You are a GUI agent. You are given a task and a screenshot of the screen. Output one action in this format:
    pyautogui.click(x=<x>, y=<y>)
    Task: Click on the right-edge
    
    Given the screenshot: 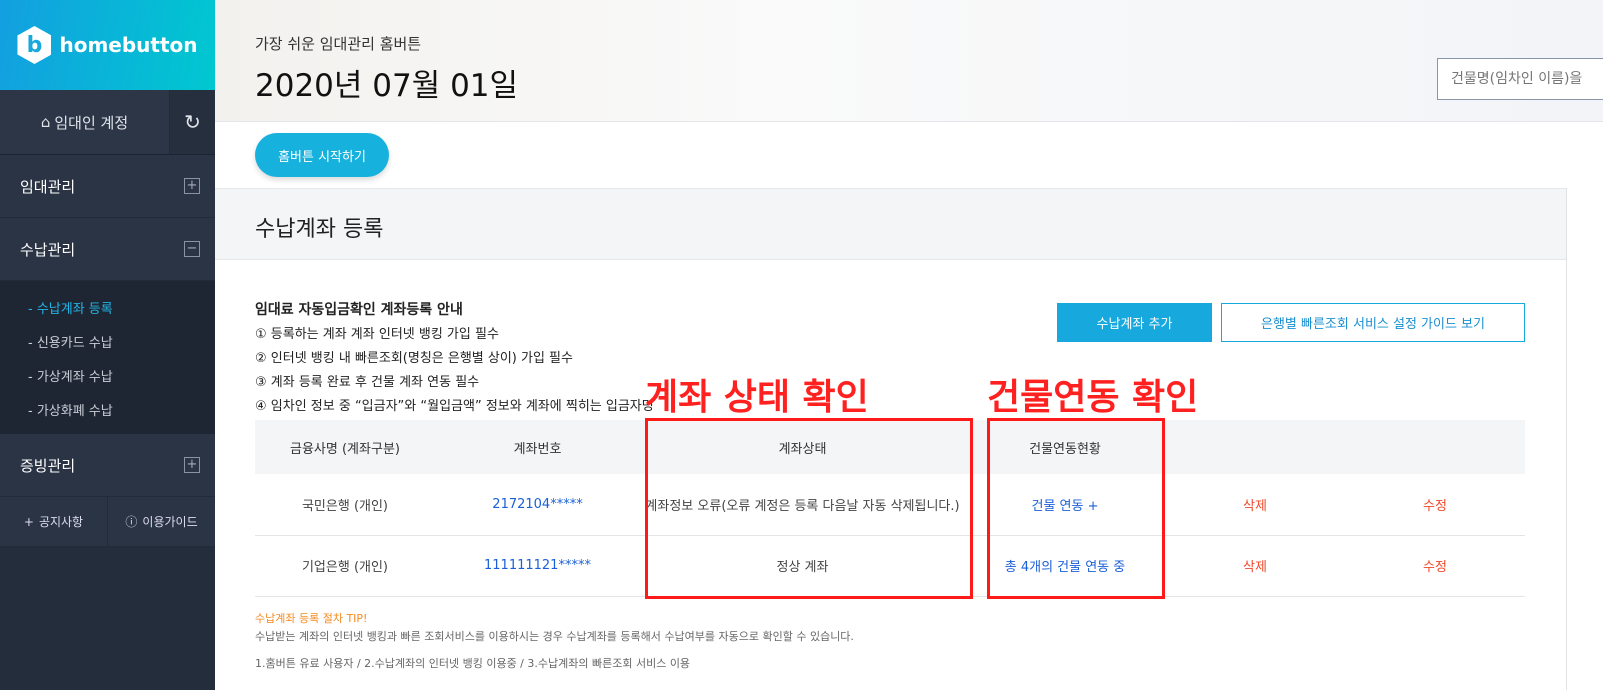 What is the action you would take?
    pyautogui.click(x=1584, y=439)
    